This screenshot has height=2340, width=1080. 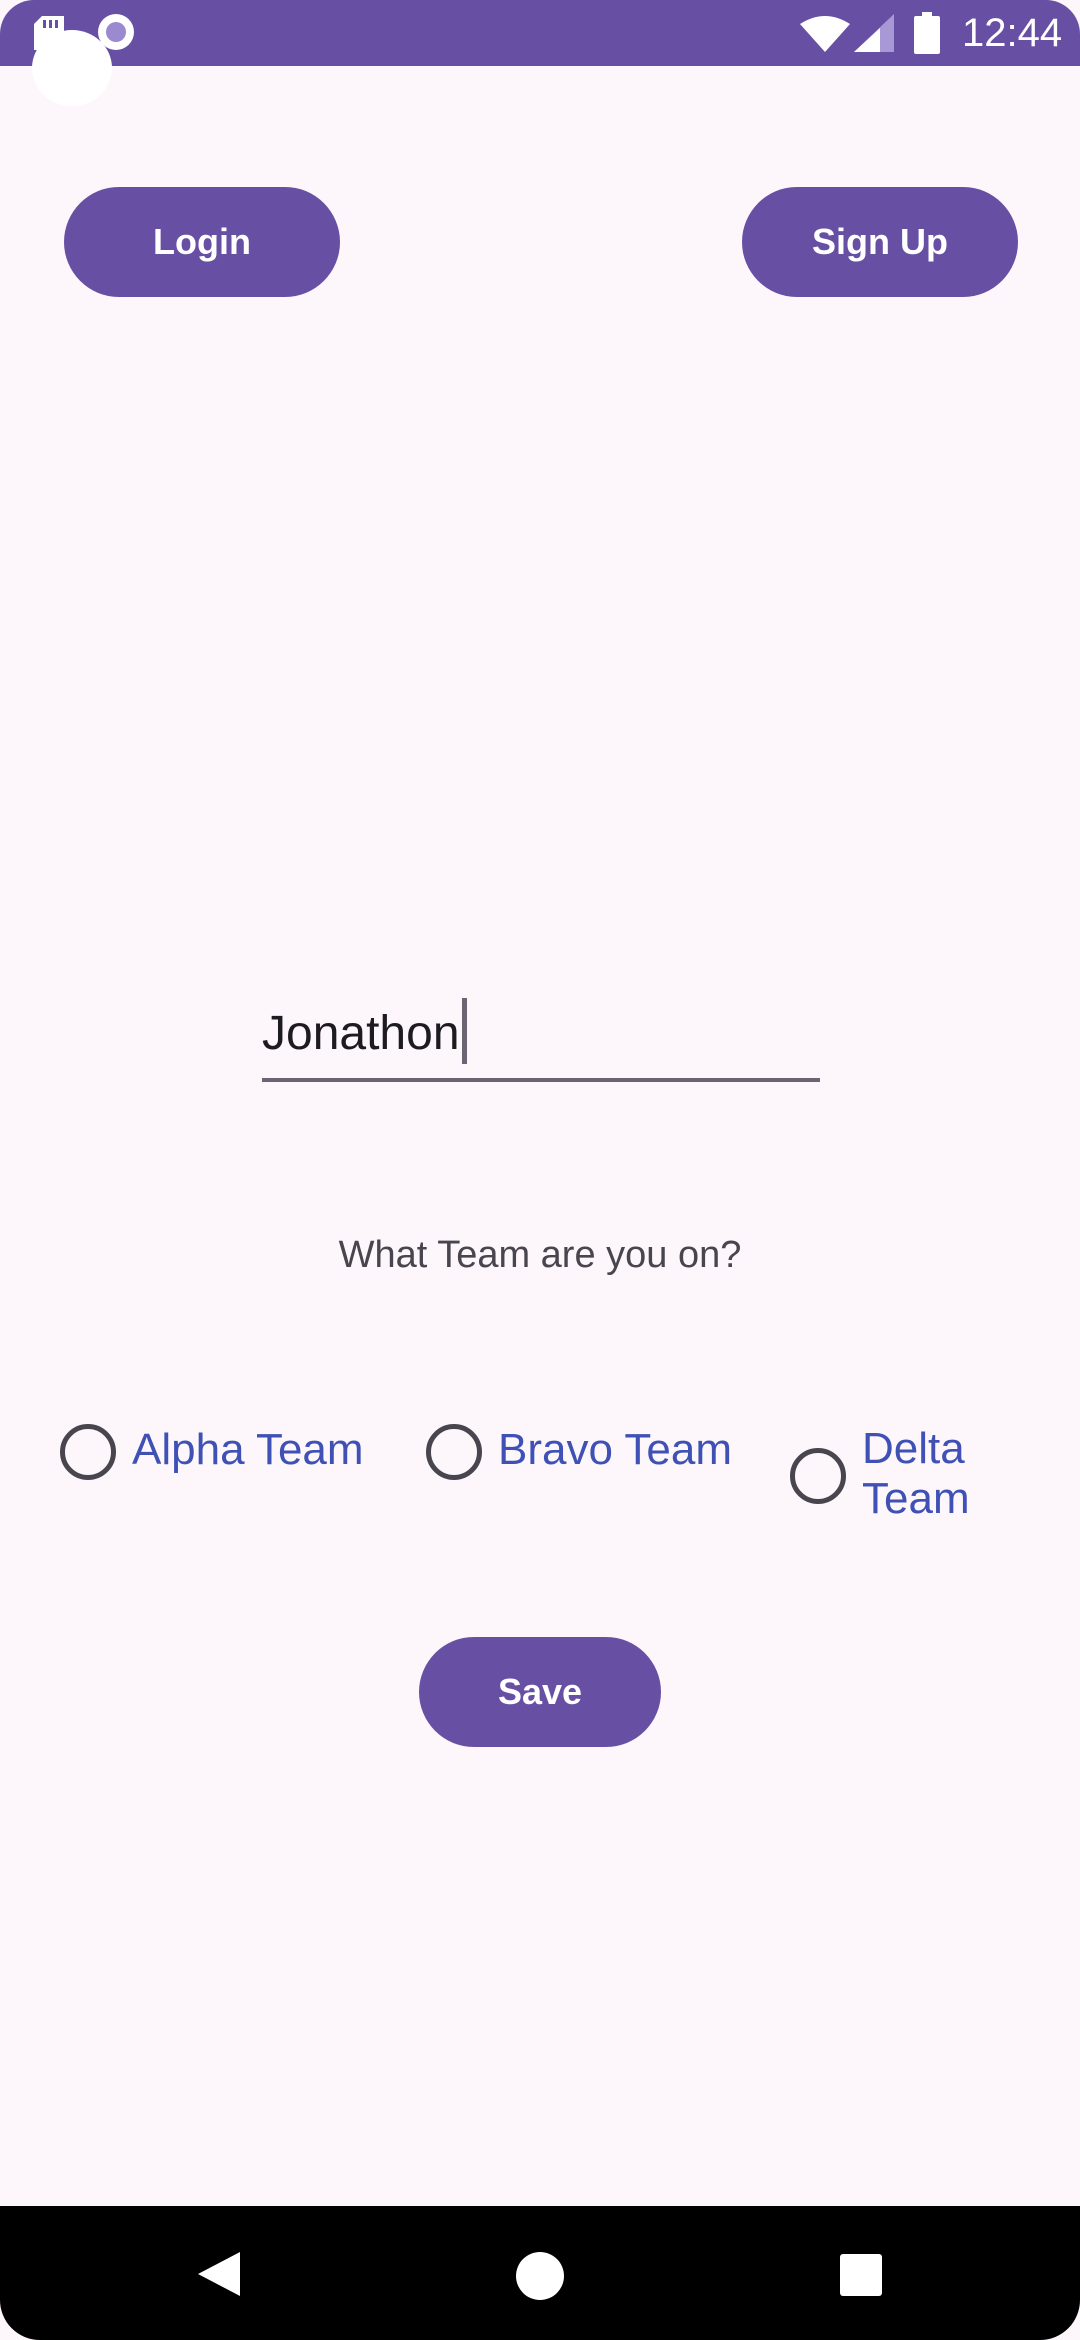 What do you see at coordinates (615, 1449) in the screenshot?
I see `radio-label-bravo: Bravo Team` at bounding box center [615, 1449].